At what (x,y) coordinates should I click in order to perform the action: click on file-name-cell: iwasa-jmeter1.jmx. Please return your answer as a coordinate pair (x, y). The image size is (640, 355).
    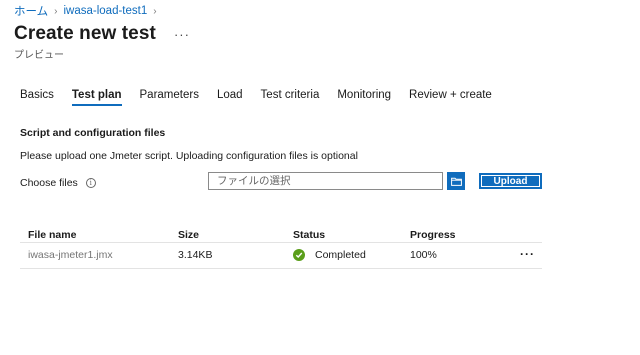
    Looking at the image, I should click on (70, 255).